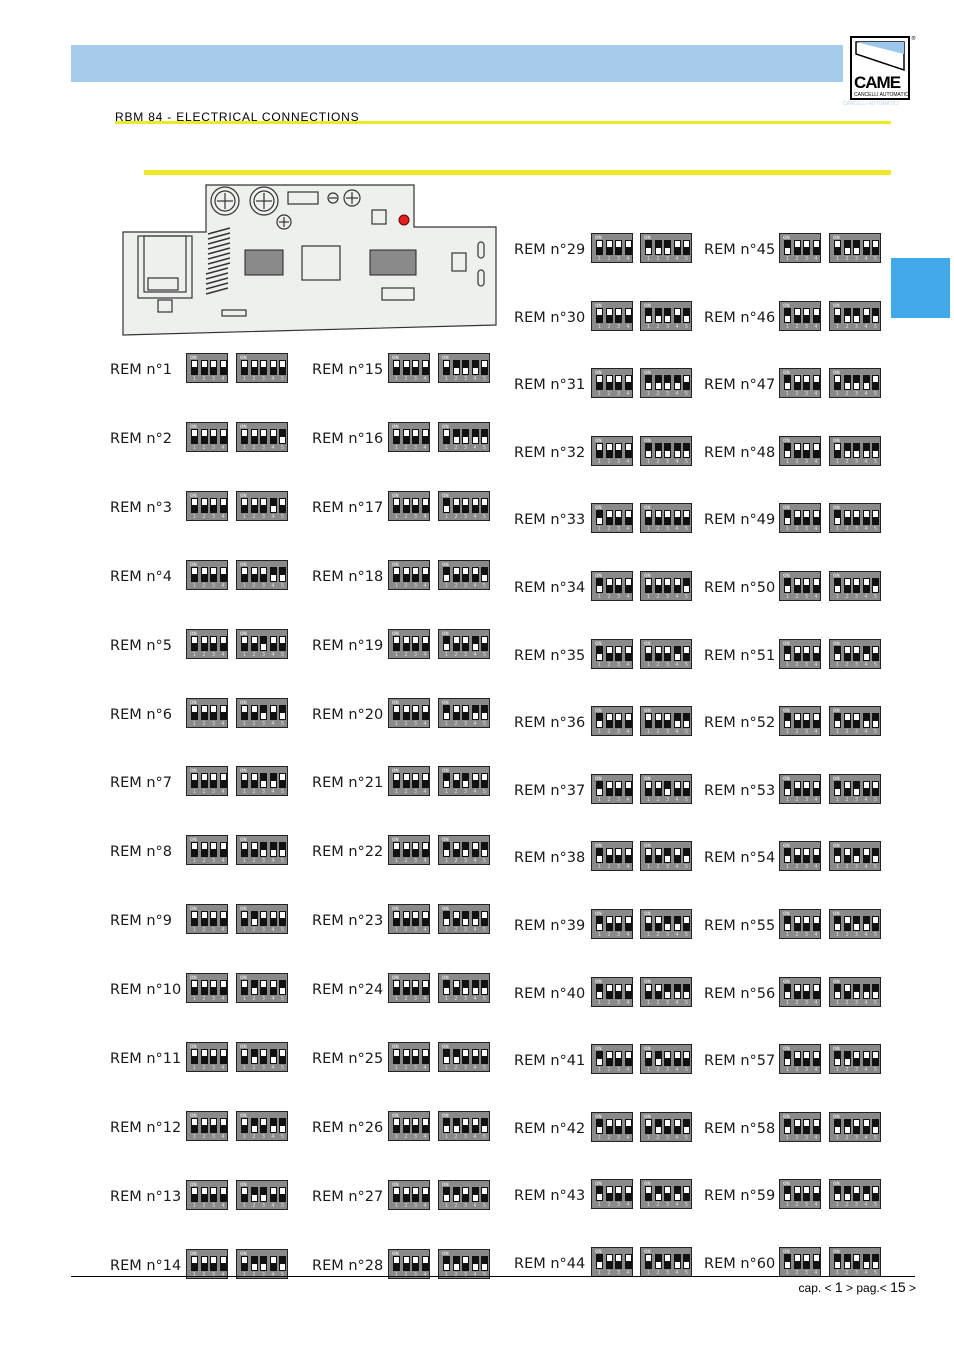 The width and height of the screenshot is (954, 1351). Describe the element at coordinates (273, 781) in the screenshot. I see `dip-switch-4-on` at that location.